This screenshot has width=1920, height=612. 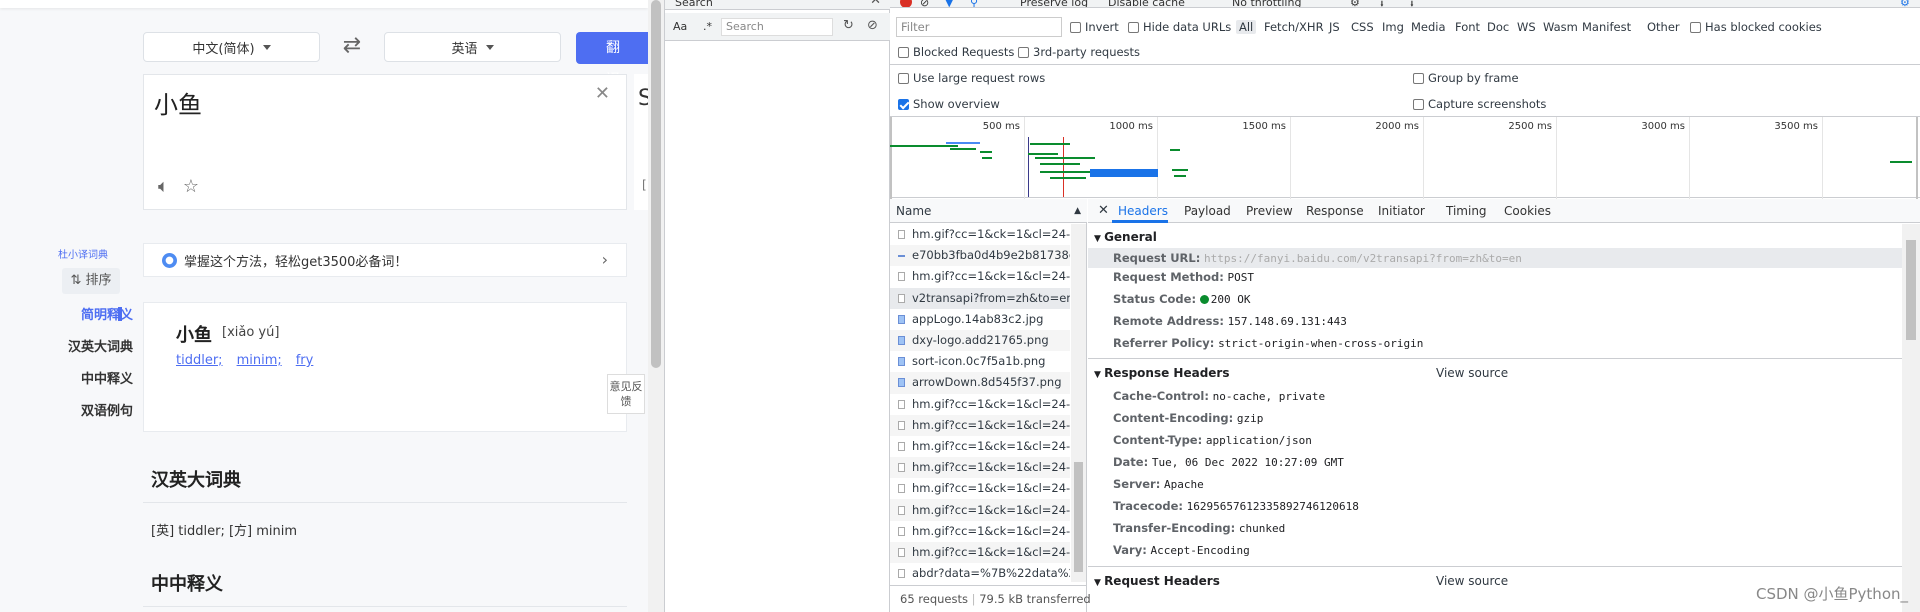 What do you see at coordinates (1294, 27) in the screenshot?
I see `type-filter-fetch: Fetch/XHR` at bounding box center [1294, 27].